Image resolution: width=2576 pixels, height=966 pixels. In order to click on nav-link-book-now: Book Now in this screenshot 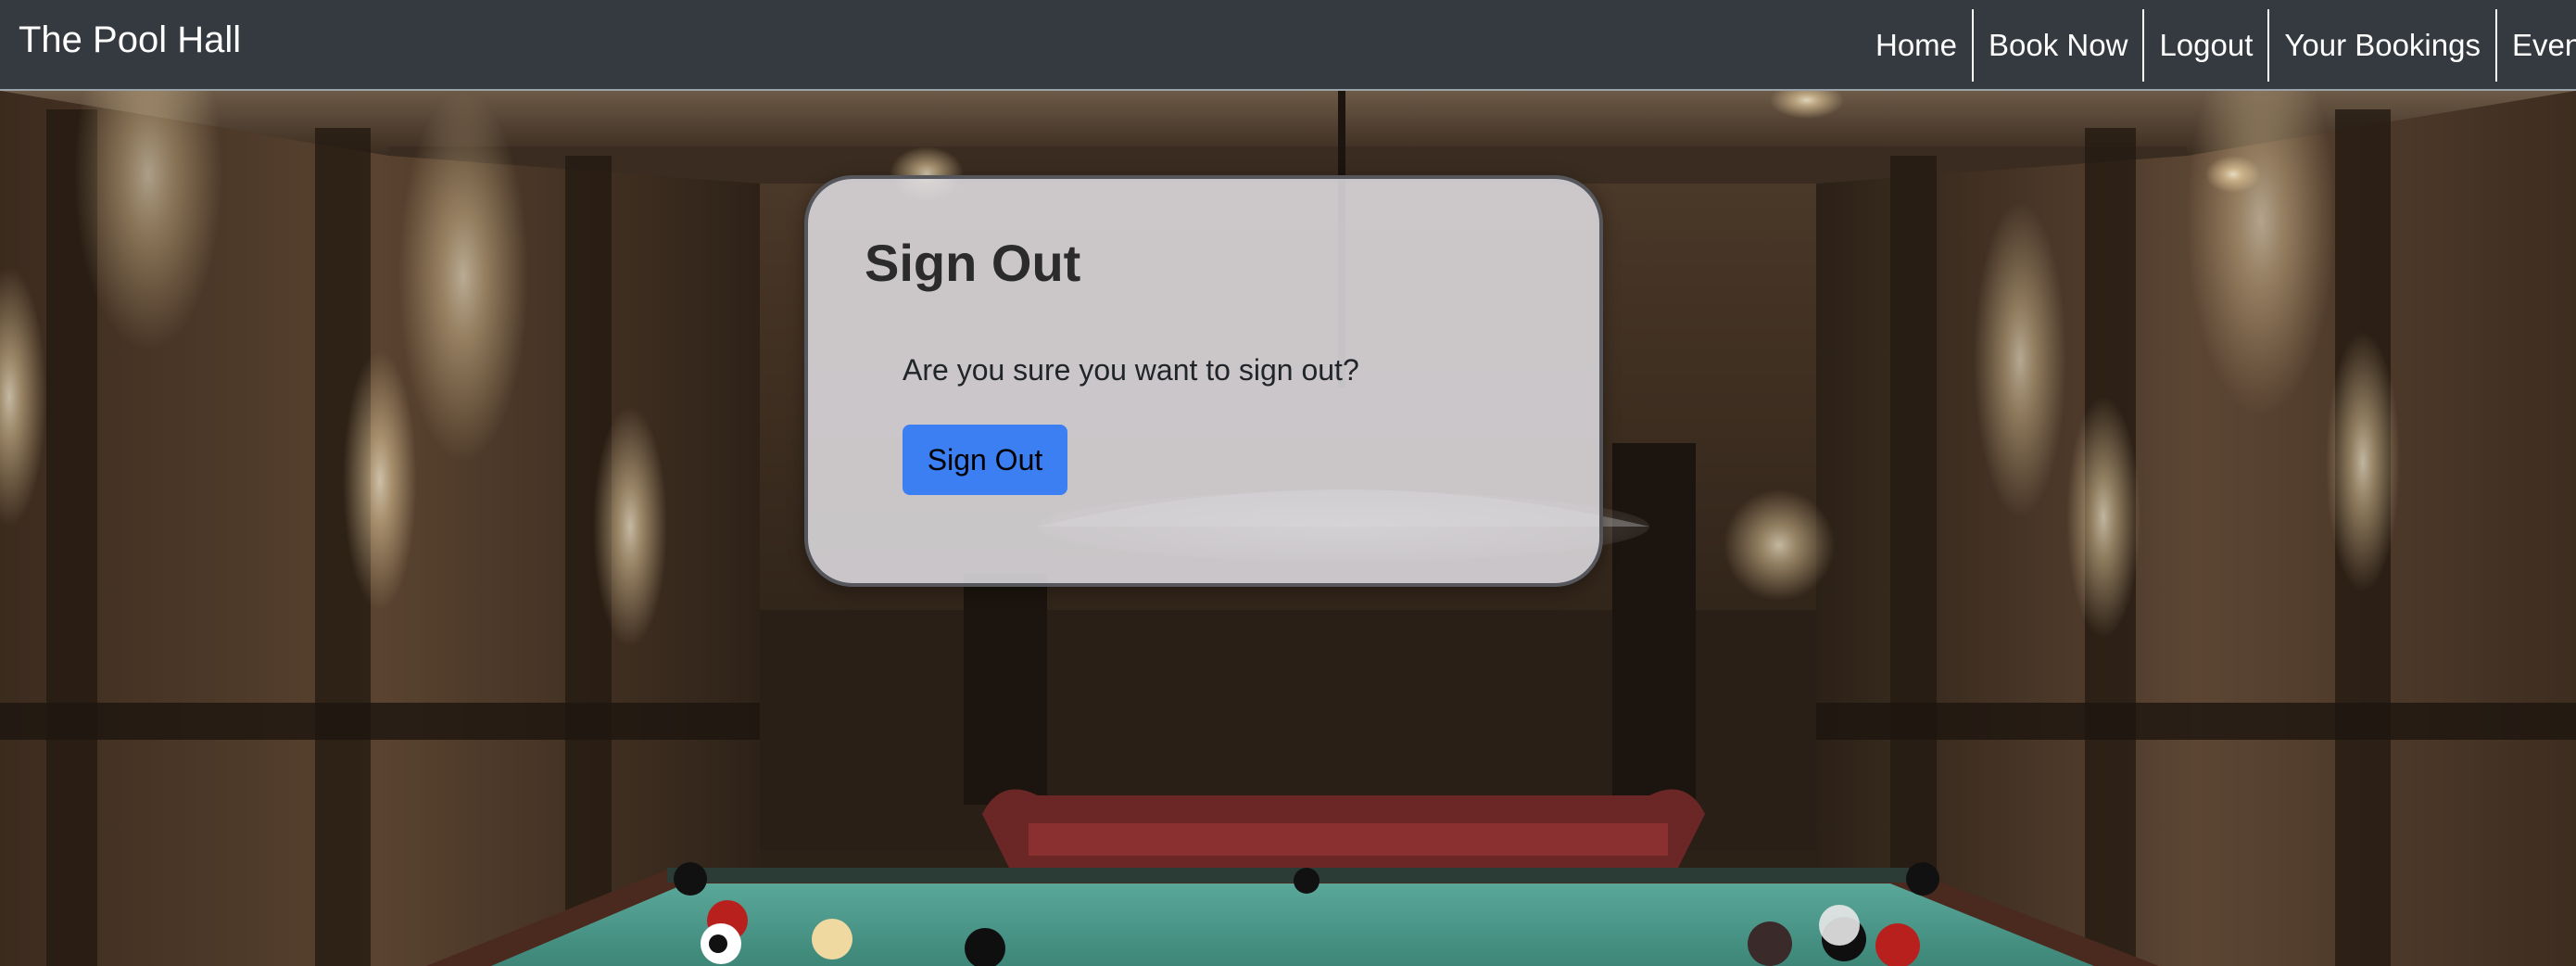, I will do `click(2058, 45)`.